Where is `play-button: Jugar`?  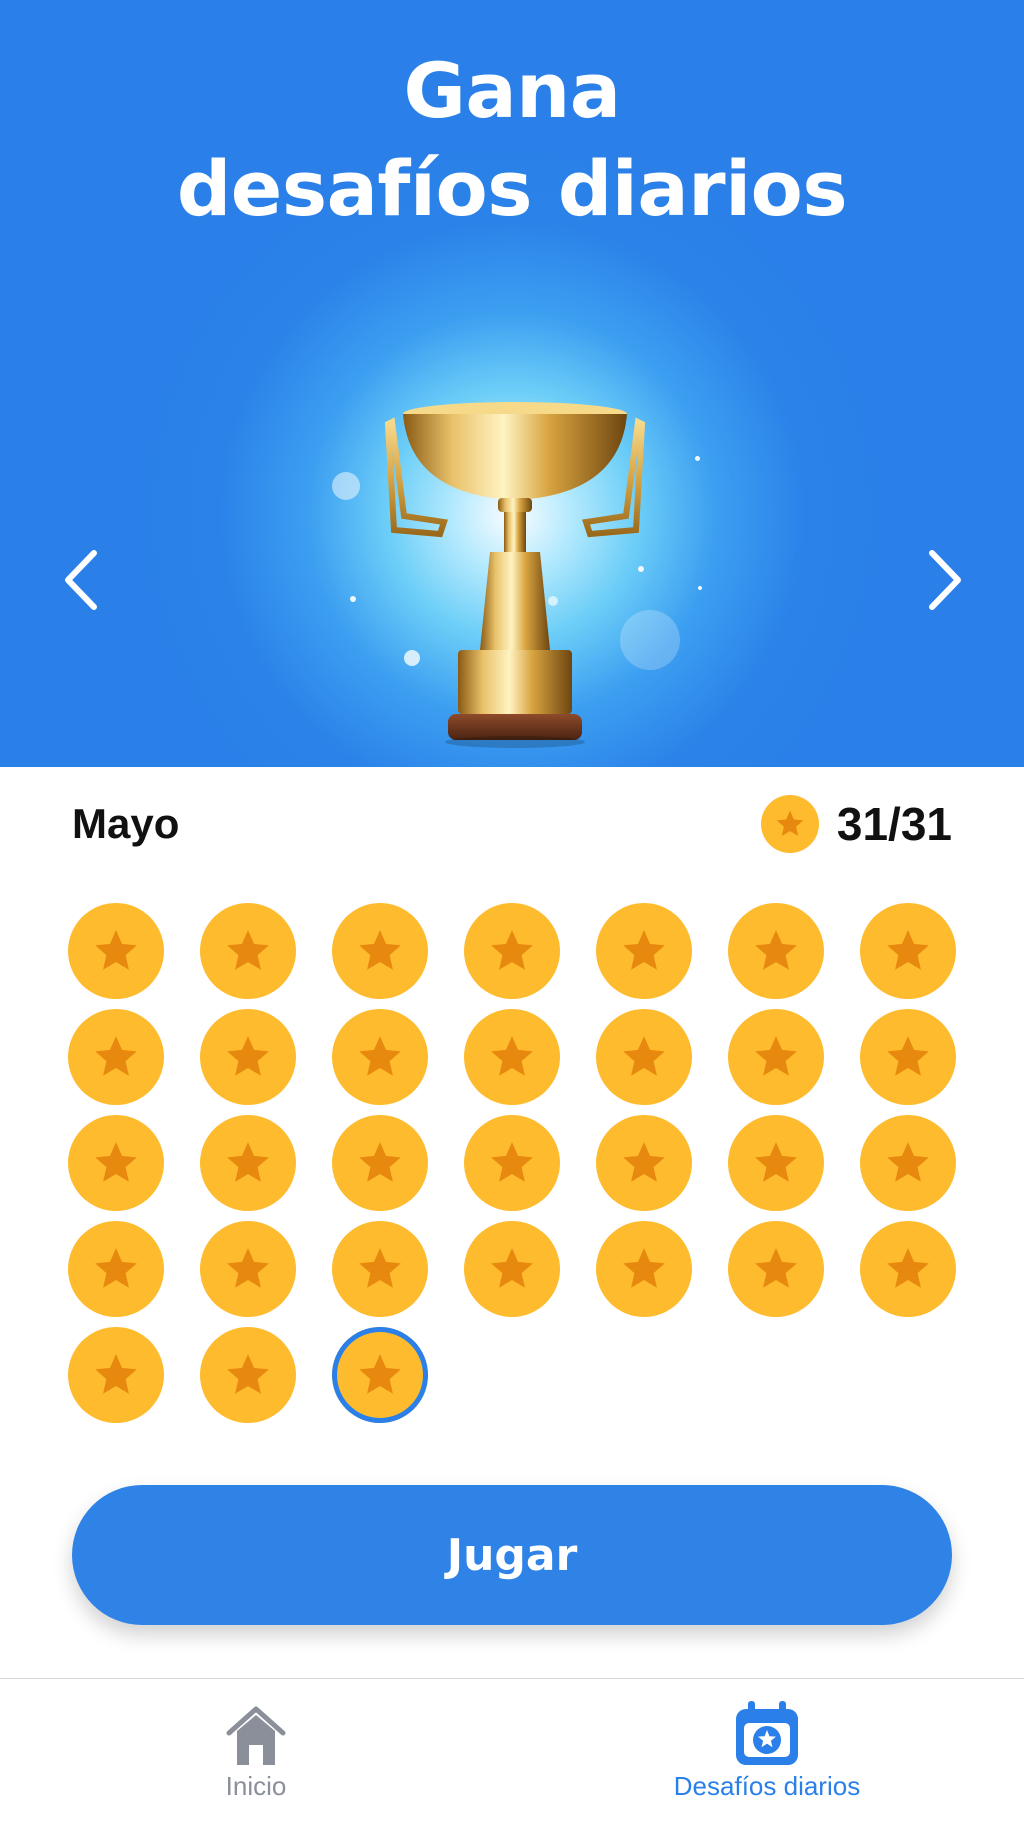
play-button: Jugar is located at coordinates (512, 1555).